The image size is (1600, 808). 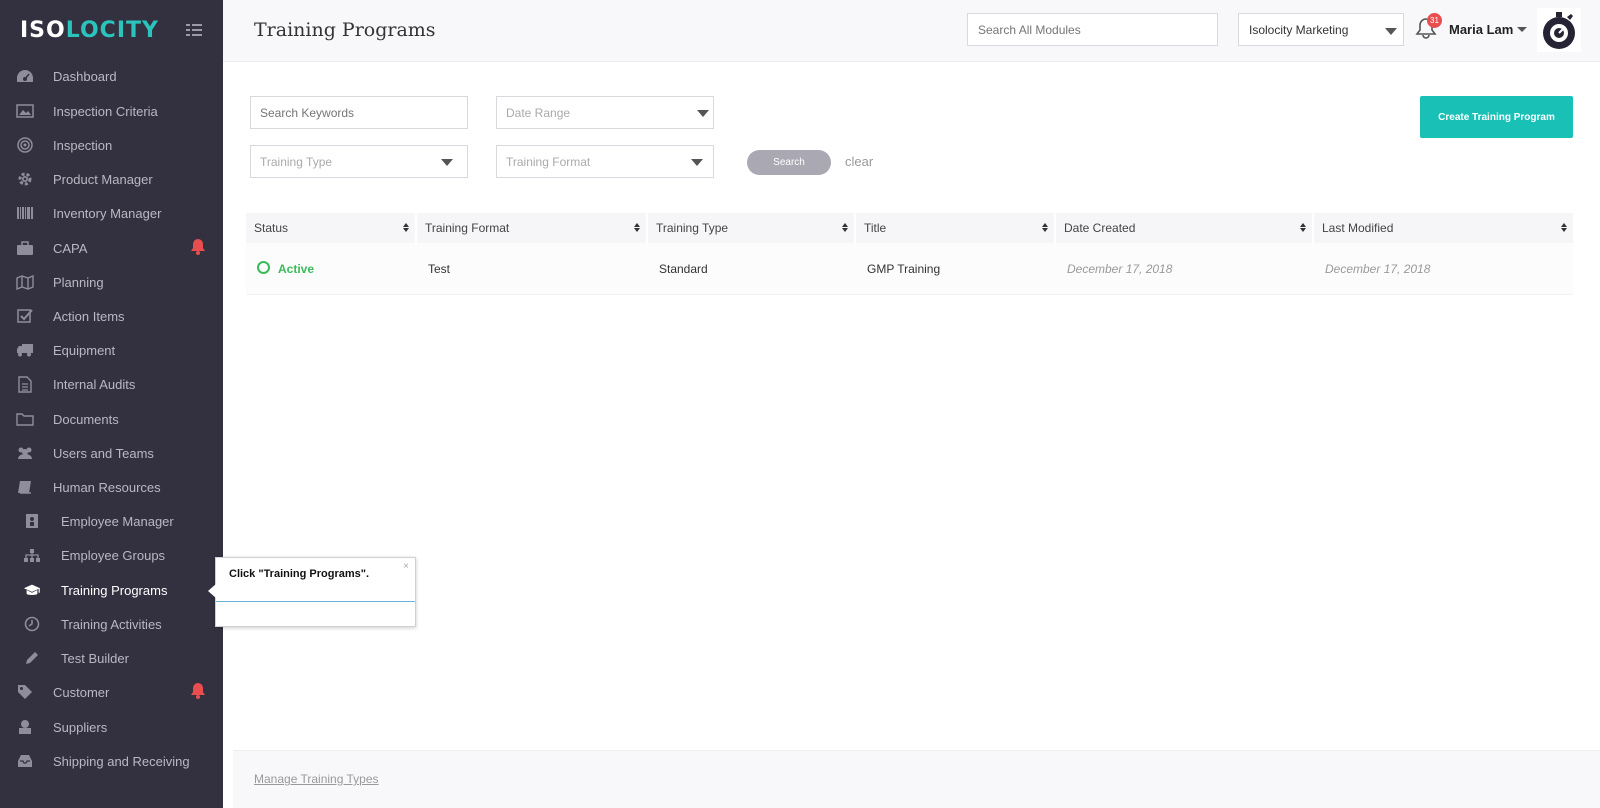 I want to click on briefcase-icon, so click(x=25, y=248).